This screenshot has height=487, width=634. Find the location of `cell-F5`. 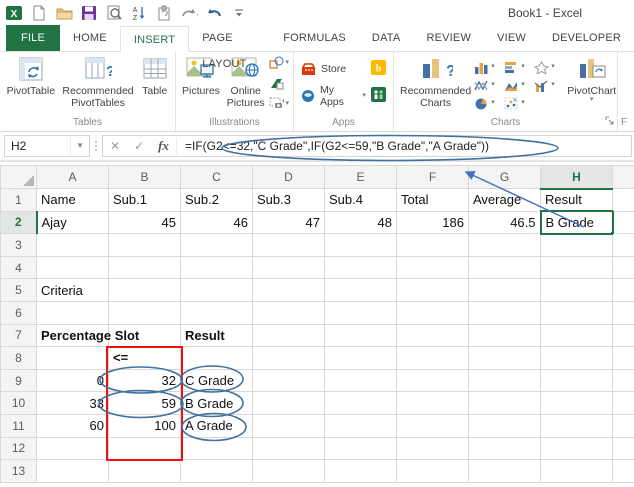

cell-F5 is located at coordinates (432, 290).